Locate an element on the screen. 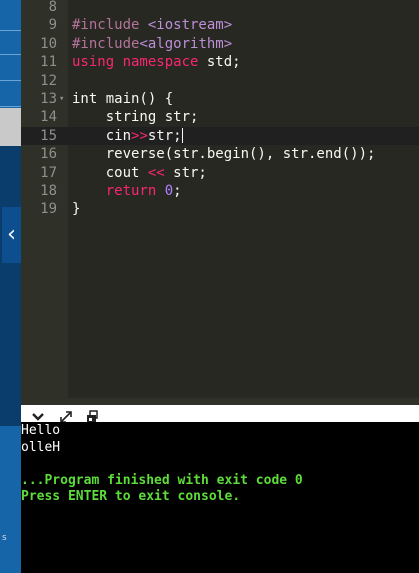 The height and width of the screenshot is (573, 419). left-sidebar: ‹ s is located at coordinates (10, 286).